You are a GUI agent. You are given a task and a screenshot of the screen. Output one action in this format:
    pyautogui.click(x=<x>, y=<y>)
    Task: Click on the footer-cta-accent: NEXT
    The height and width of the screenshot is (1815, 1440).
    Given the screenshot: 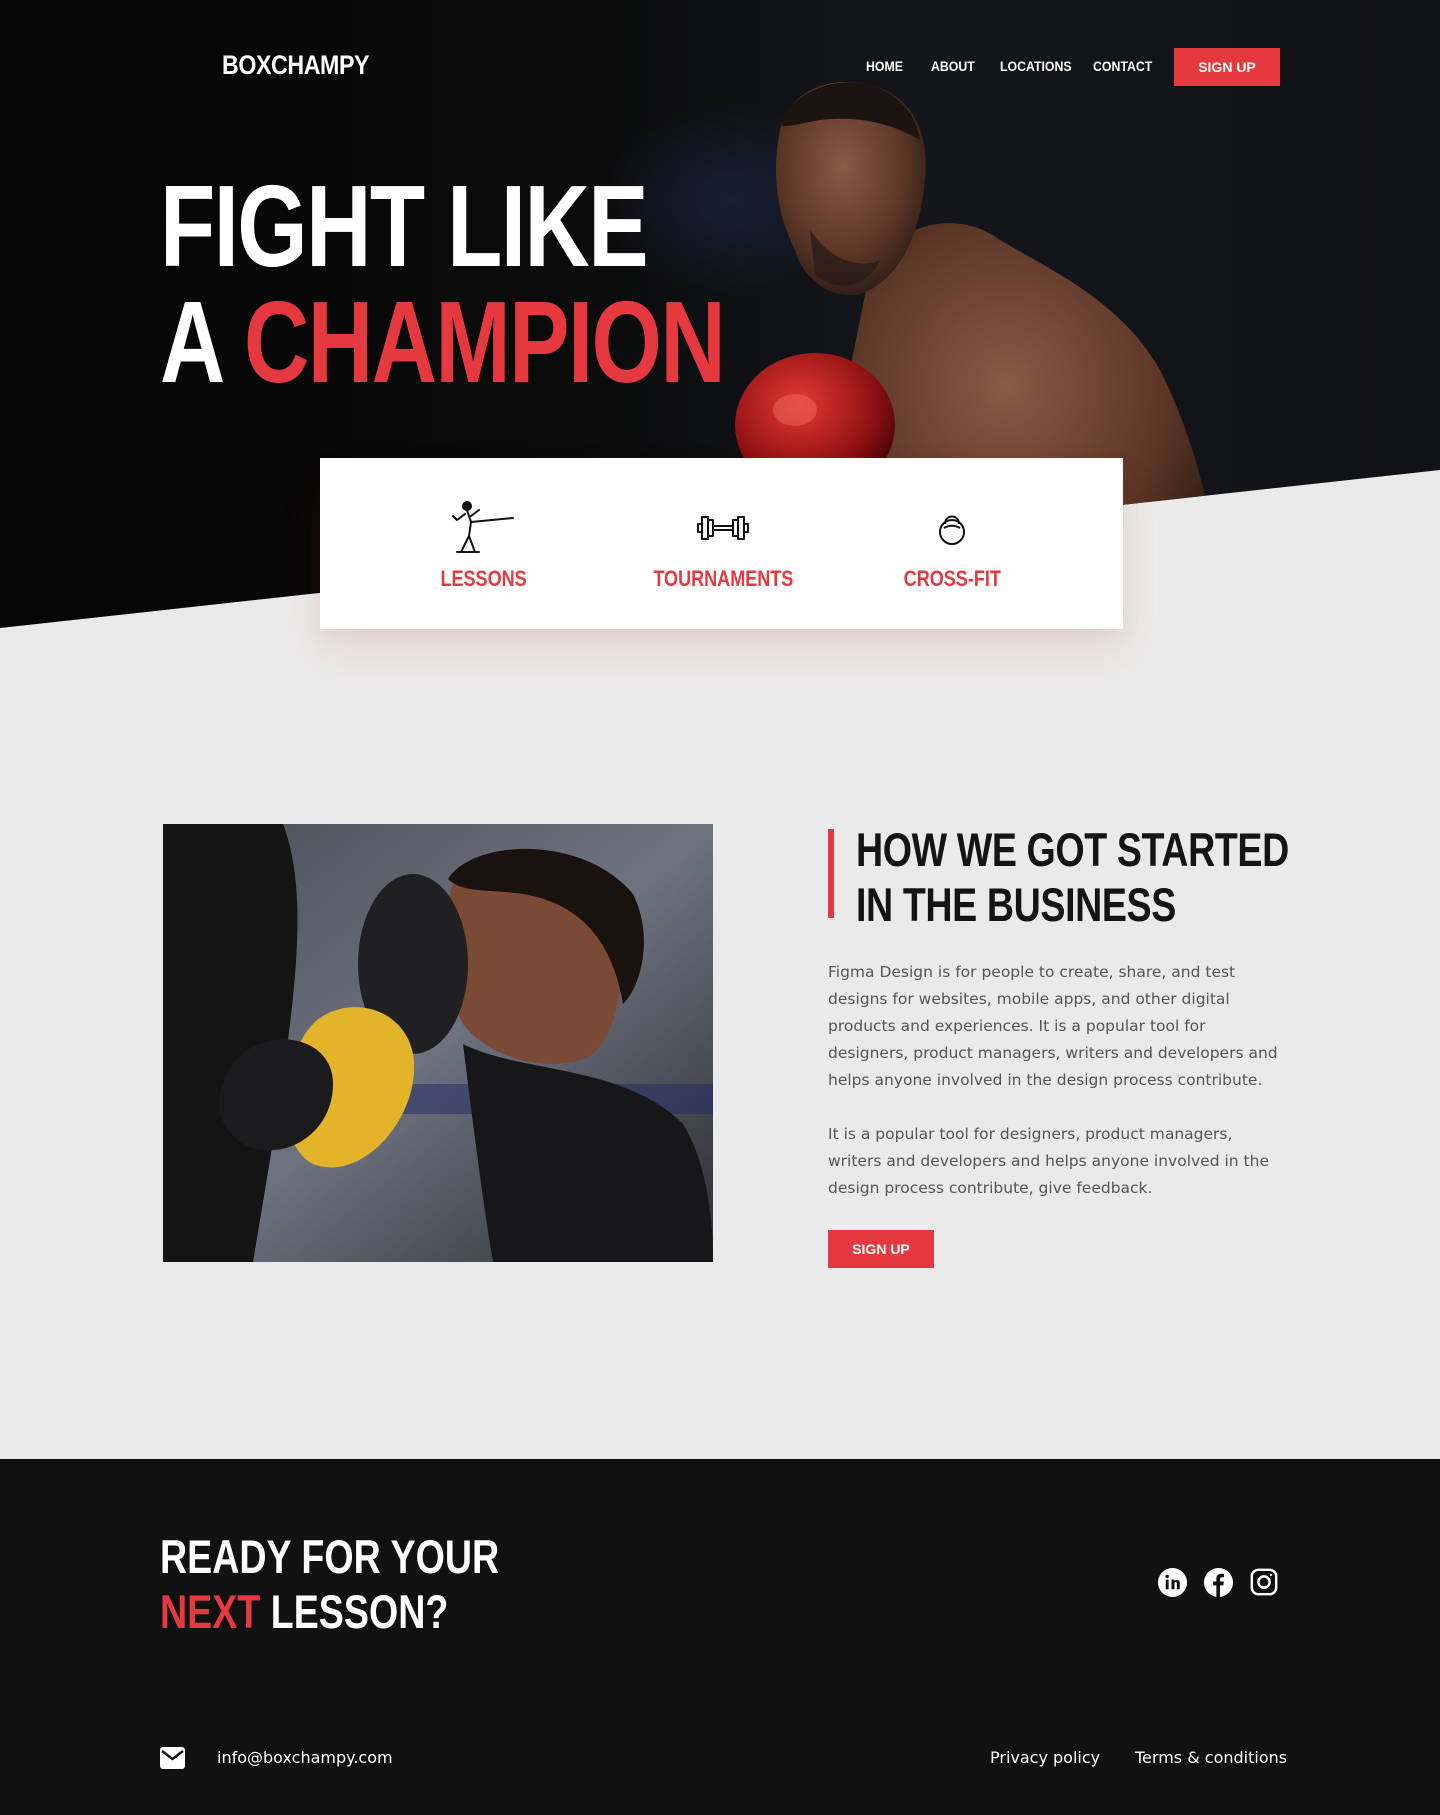 What is the action you would take?
    pyautogui.click(x=210, y=1611)
    